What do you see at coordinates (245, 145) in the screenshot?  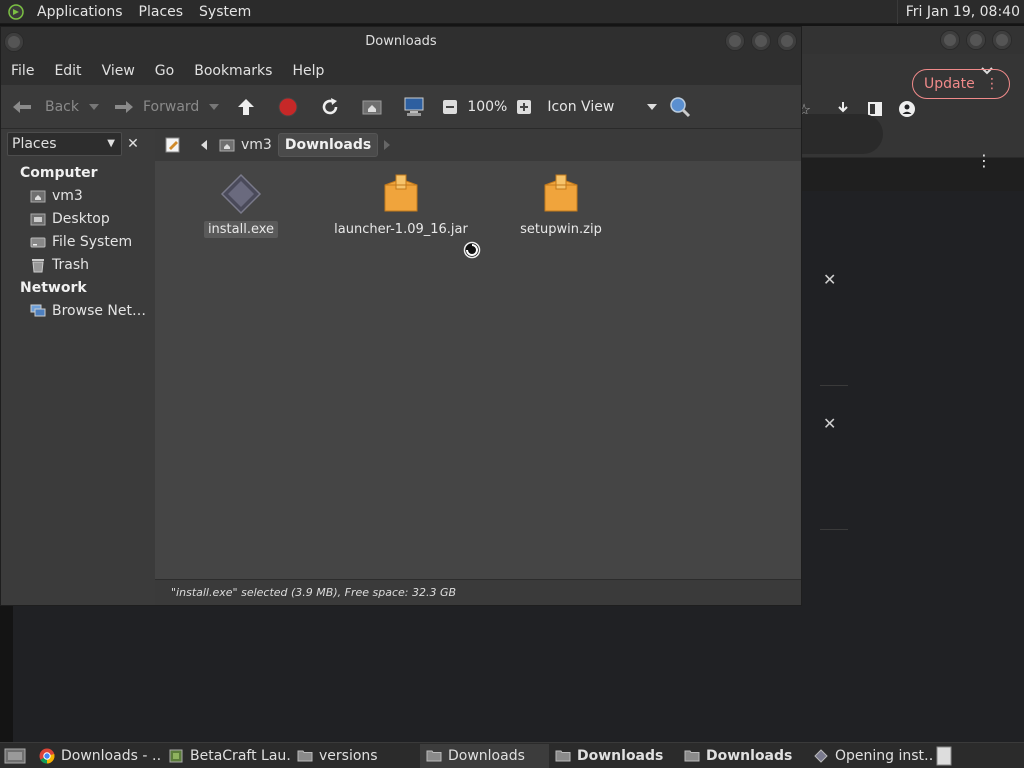 I see `path-segment-vm3: vm3` at bounding box center [245, 145].